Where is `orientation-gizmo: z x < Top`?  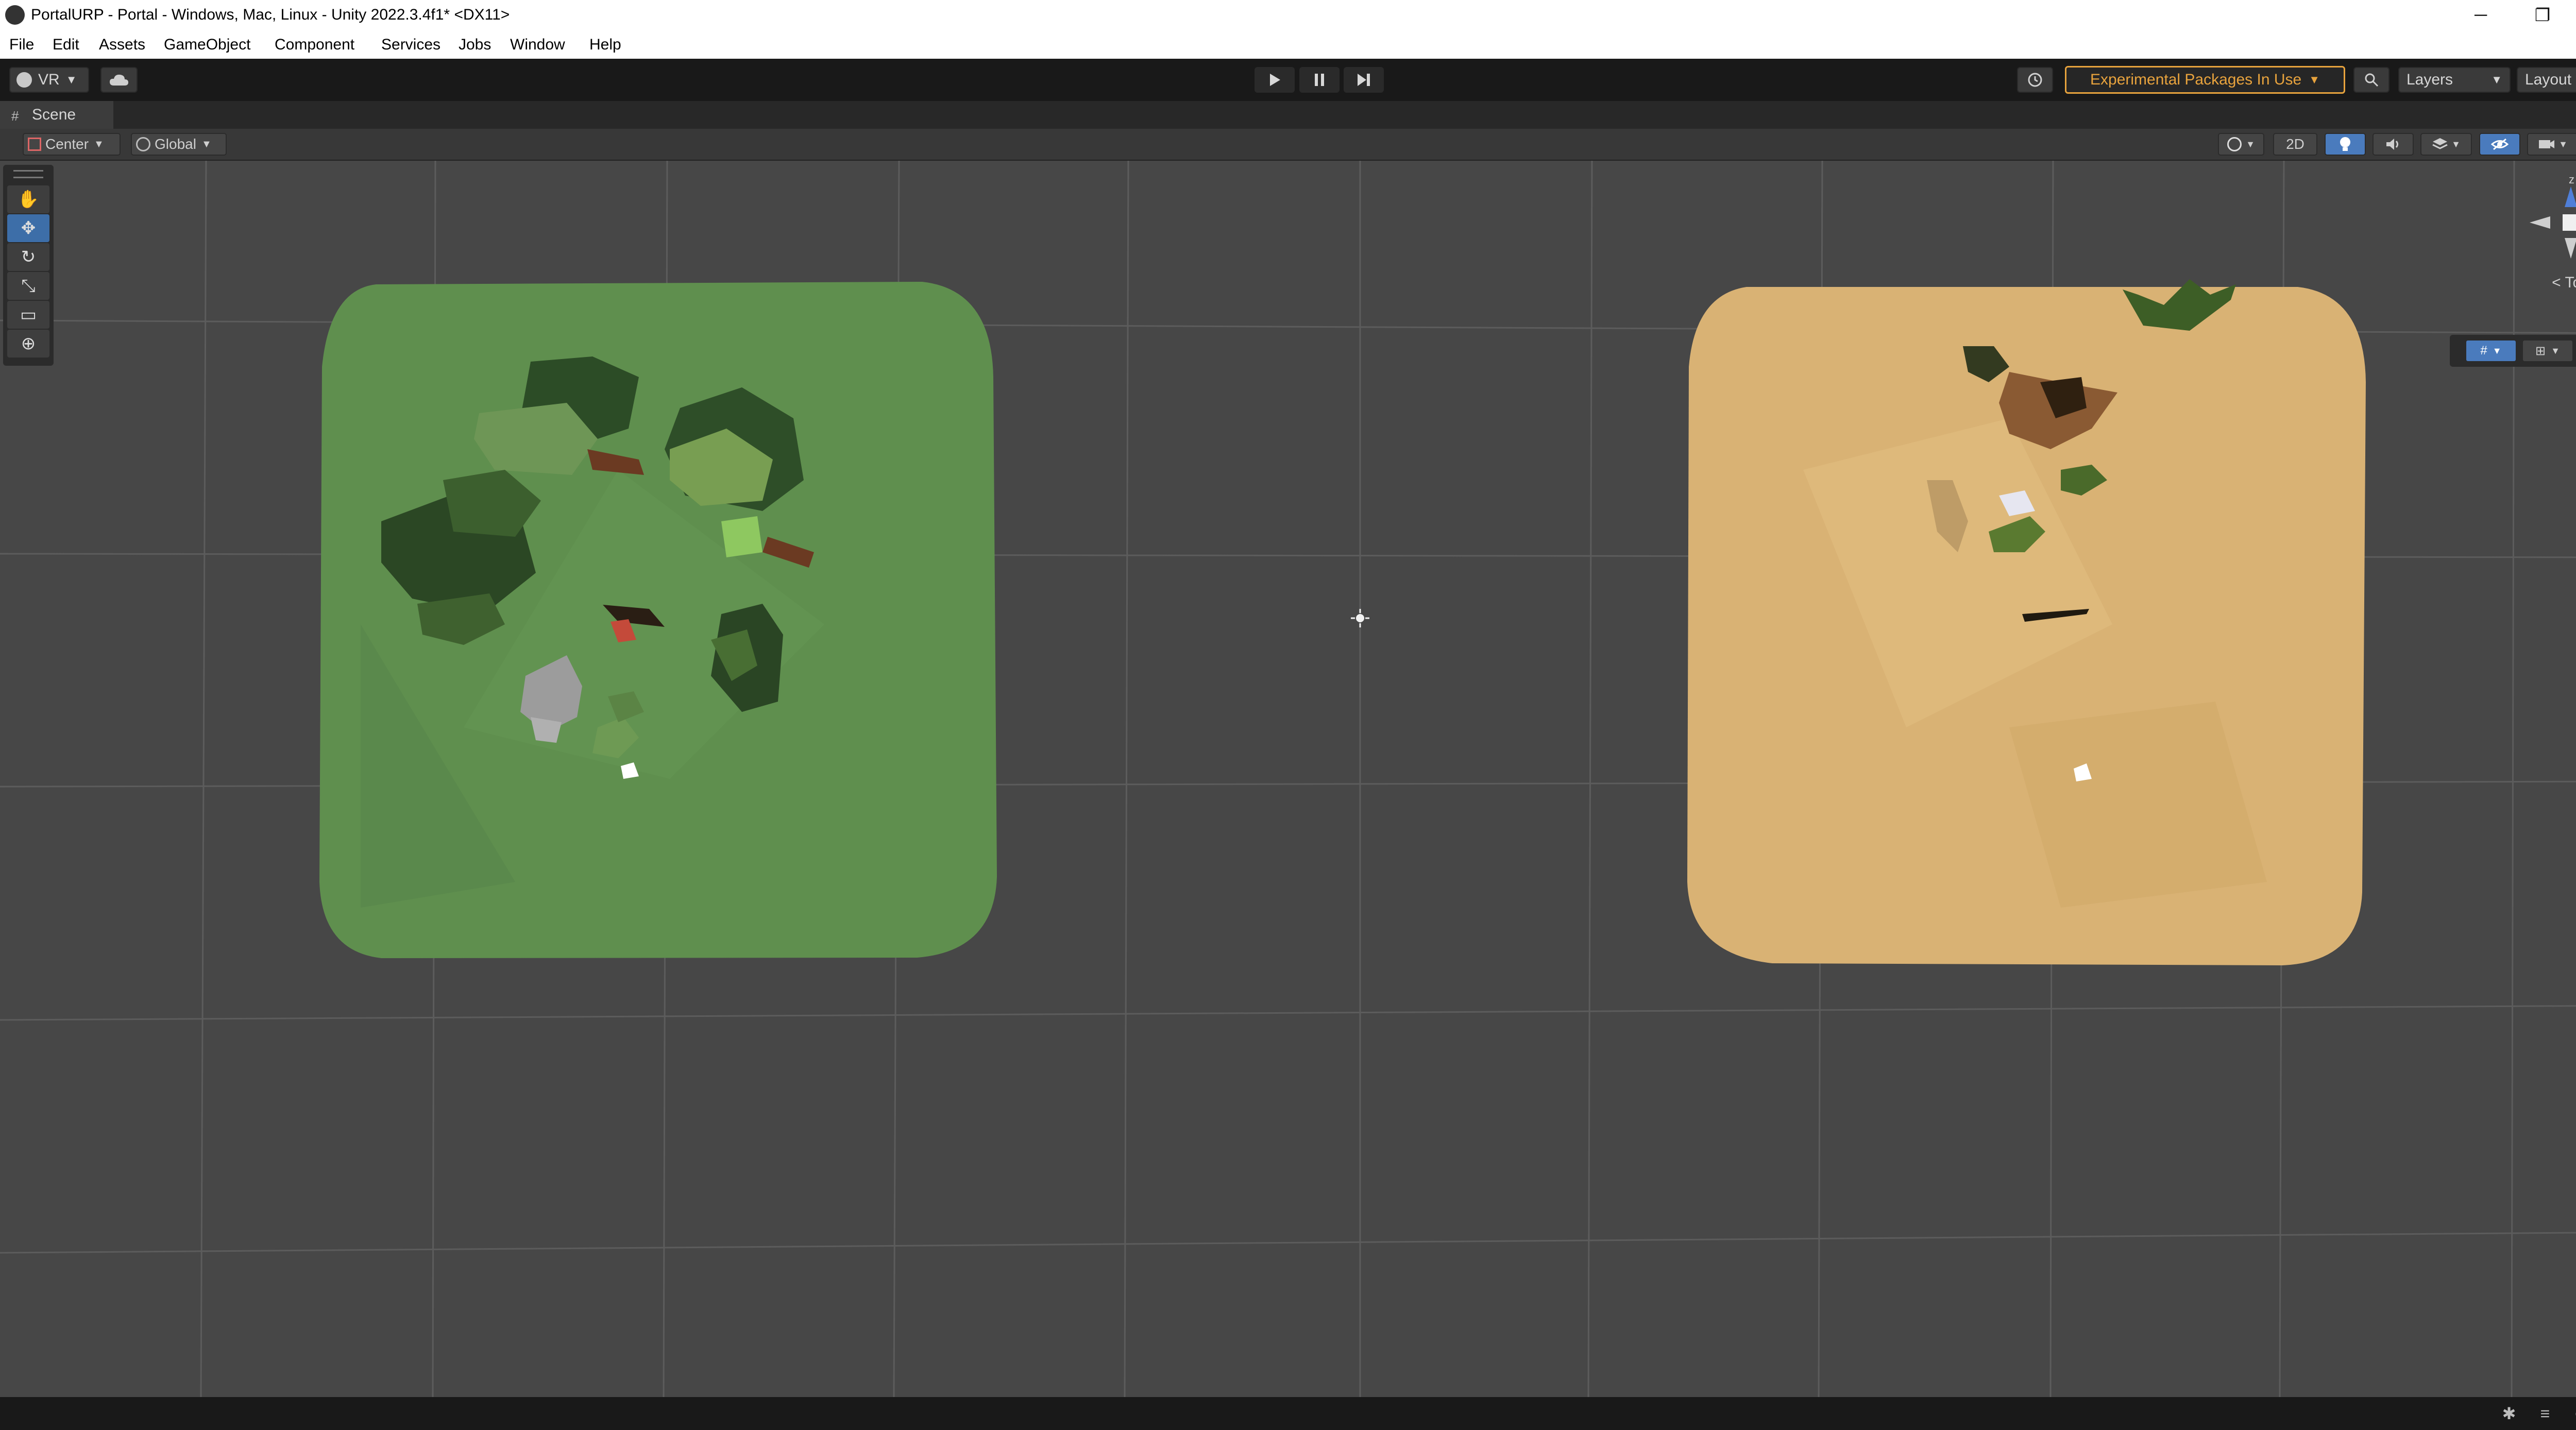
orientation-gizmo: z x < Top is located at coordinates (2547, 234).